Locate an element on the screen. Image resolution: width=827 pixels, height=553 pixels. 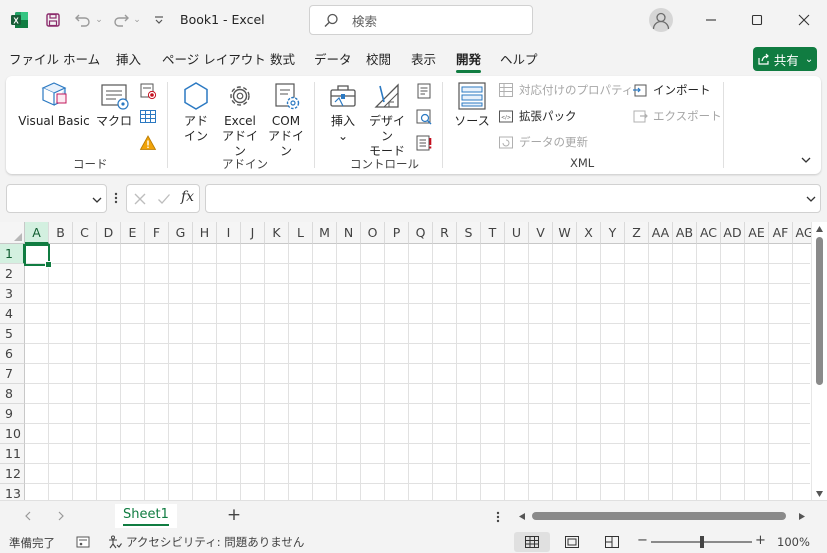
next-sheet-icon is located at coordinates (61, 516).